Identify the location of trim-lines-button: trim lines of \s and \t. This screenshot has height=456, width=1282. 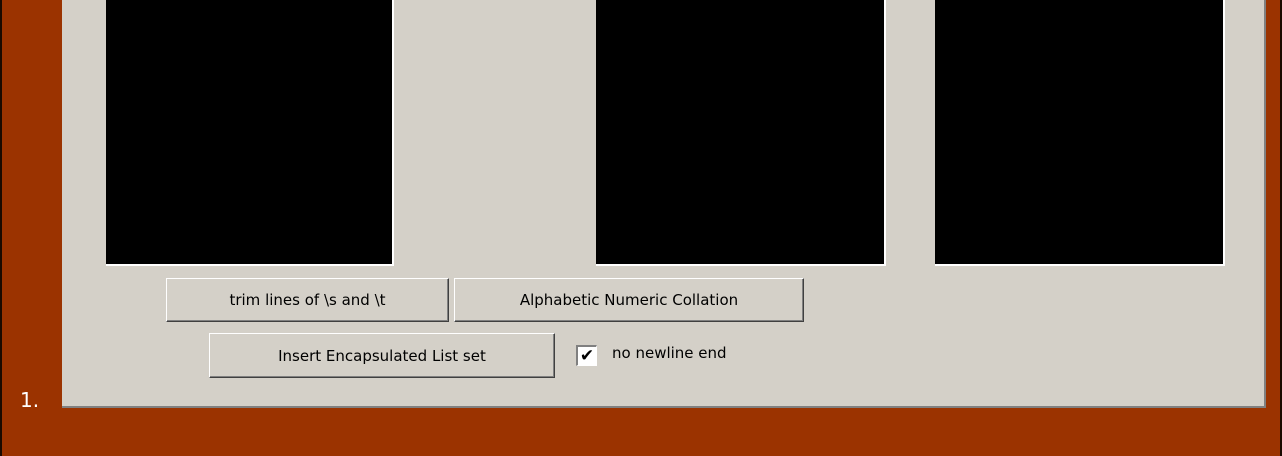
(307, 300).